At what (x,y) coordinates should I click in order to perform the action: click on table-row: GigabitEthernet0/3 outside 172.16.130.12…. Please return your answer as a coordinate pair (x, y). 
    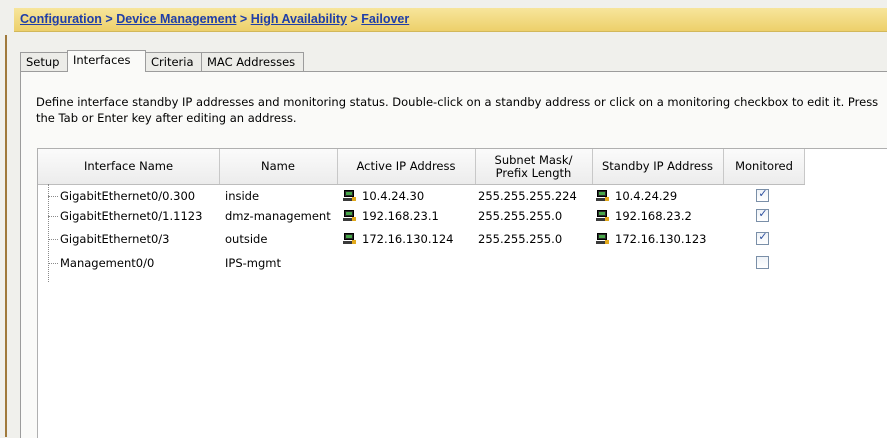
    Looking at the image, I should click on (421, 239).